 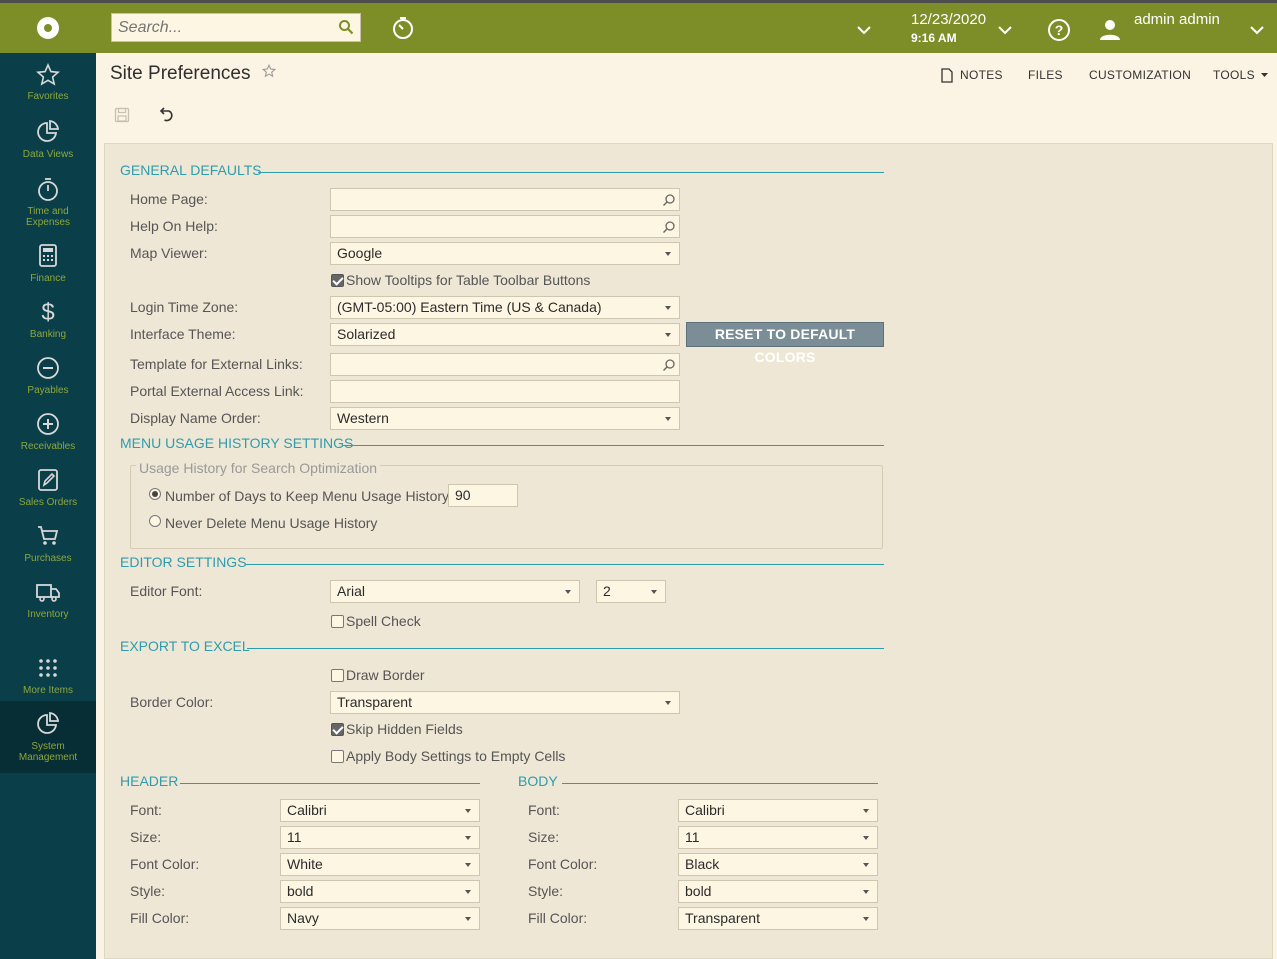 I want to click on history-icon, so click(x=403, y=28).